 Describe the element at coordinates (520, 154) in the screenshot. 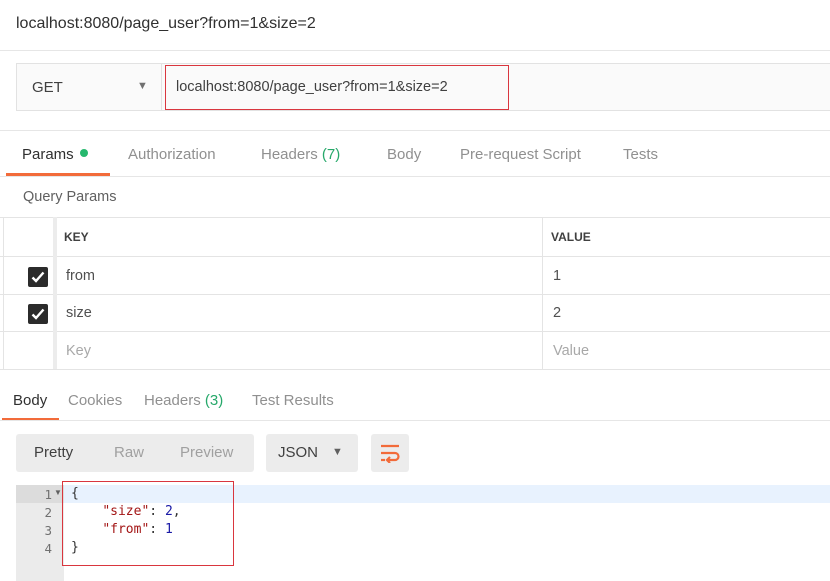

I see `tab-prerequest-script: Pre-request Script` at that location.